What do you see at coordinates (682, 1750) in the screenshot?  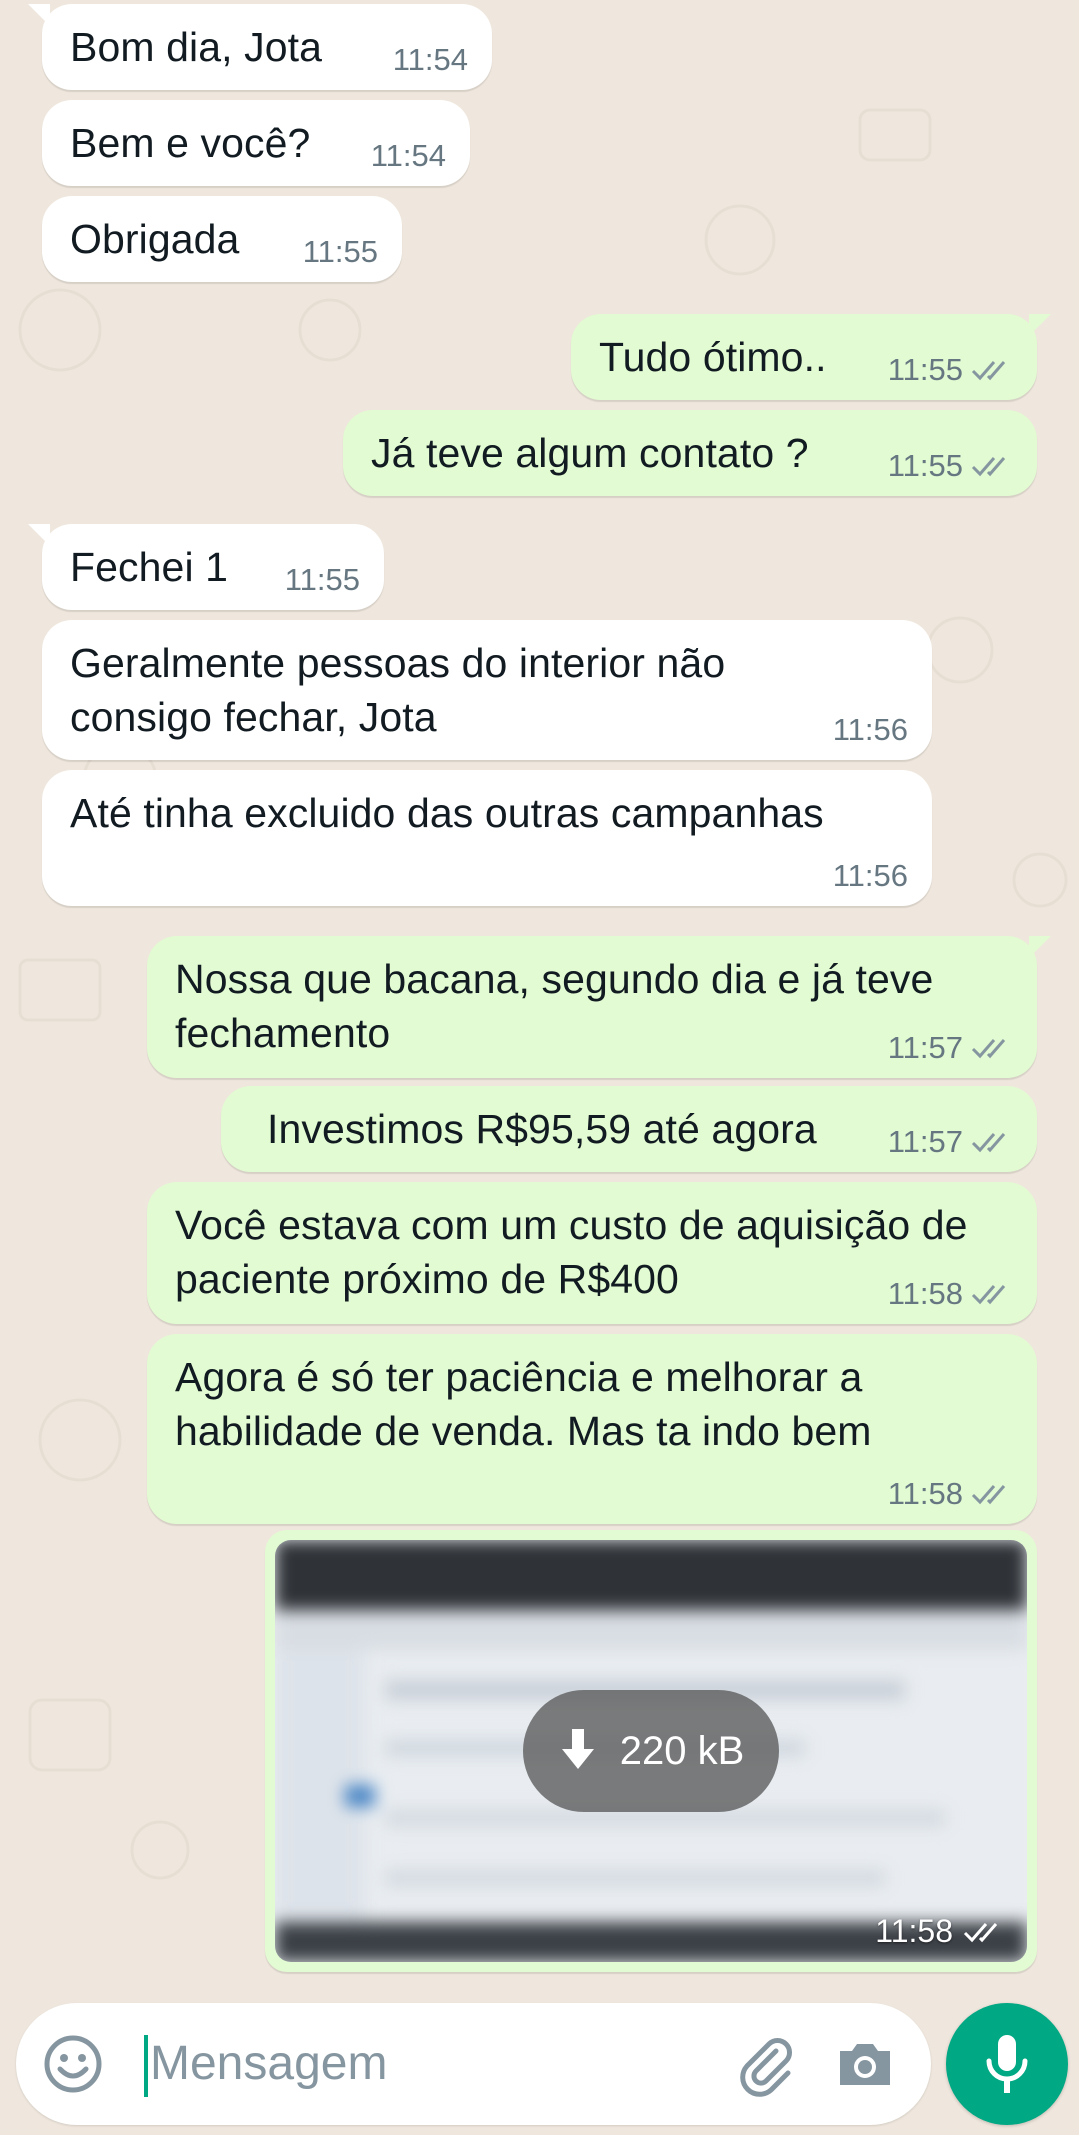 I see `download-size: 220 kB` at bounding box center [682, 1750].